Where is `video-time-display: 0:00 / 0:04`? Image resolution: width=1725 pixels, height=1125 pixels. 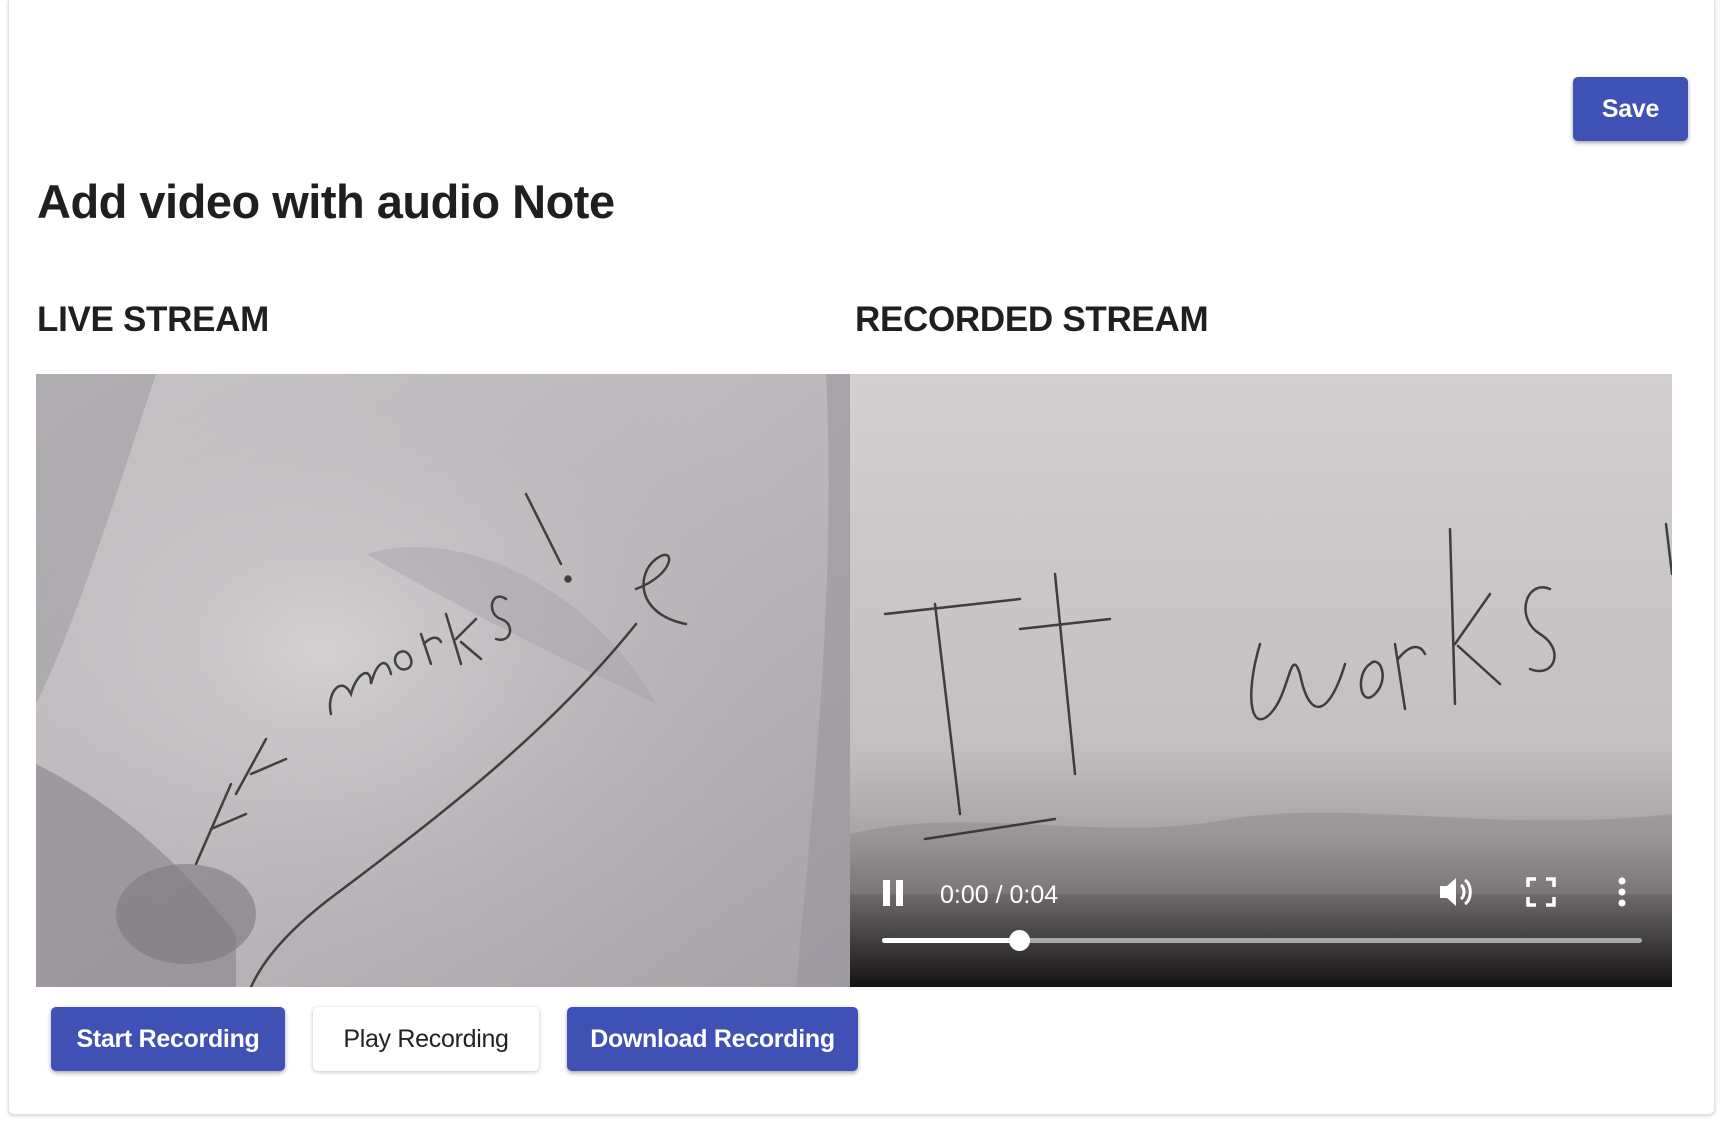
video-time-display: 0:00 / 0:04 is located at coordinates (999, 895).